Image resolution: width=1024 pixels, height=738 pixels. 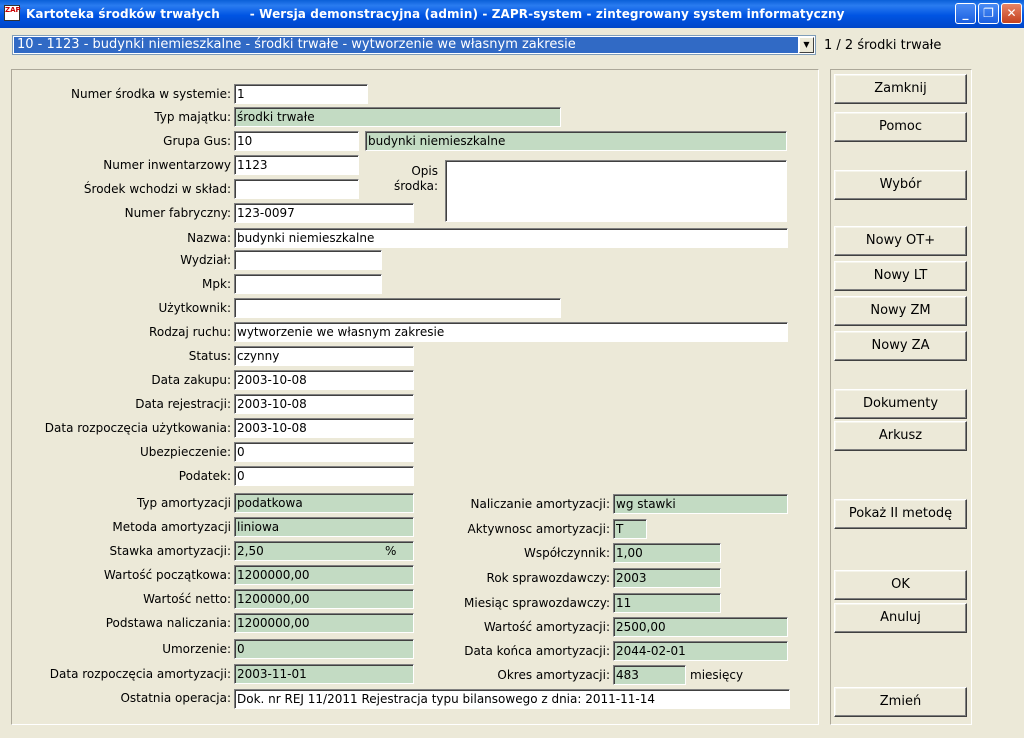 What do you see at coordinates (900, 702) in the screenshot?
I see `zmien-button: Zmień` at bounding box center [900, 702].